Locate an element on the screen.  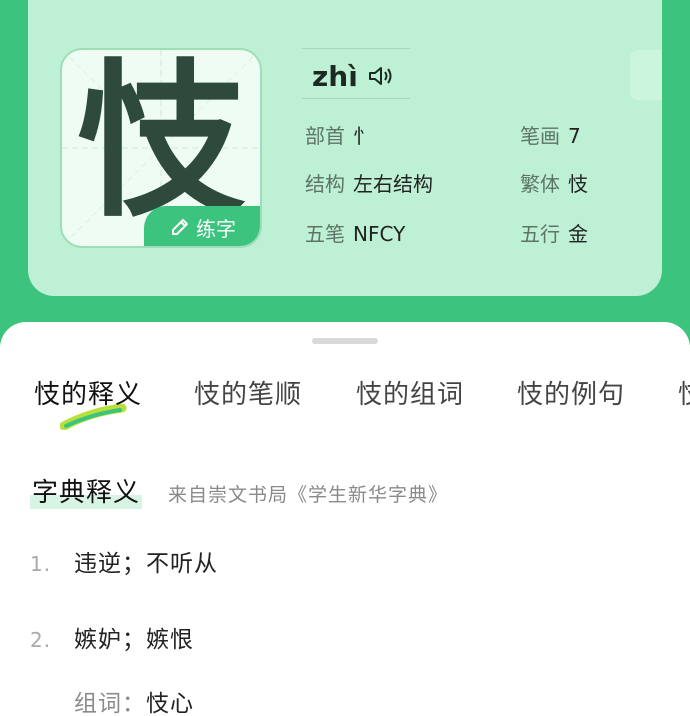
definition-number: 2. is located at coordinates (41, 640).